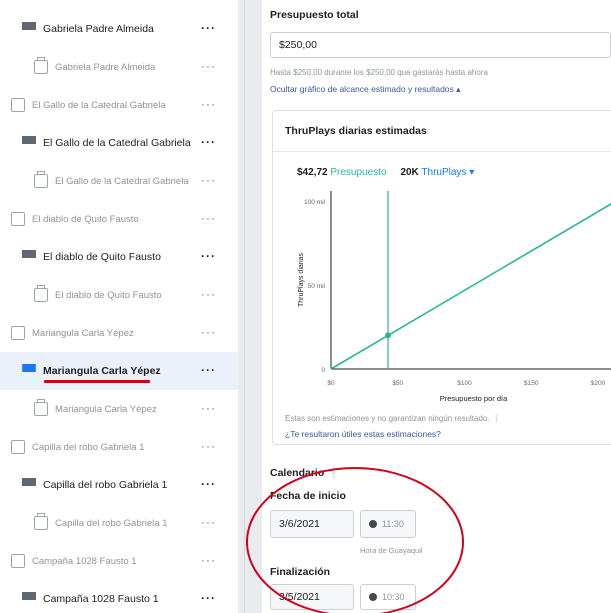  Describe the element at coordinates (358, 172) in the screenshot. I see `legend-budget-label: Presupuesto` at that location.